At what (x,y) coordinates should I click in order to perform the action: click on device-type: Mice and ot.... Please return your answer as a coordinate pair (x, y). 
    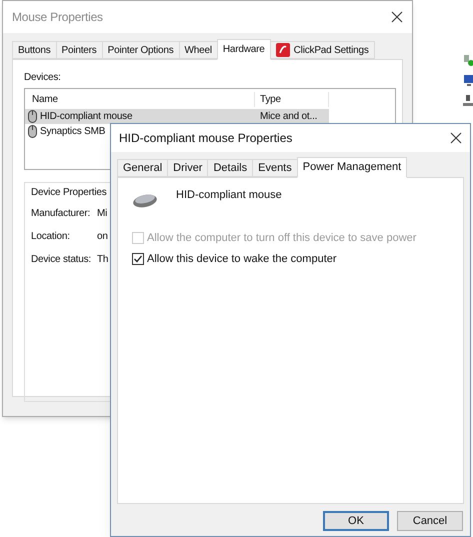
    Looking at the image, I should click on (288, 117).